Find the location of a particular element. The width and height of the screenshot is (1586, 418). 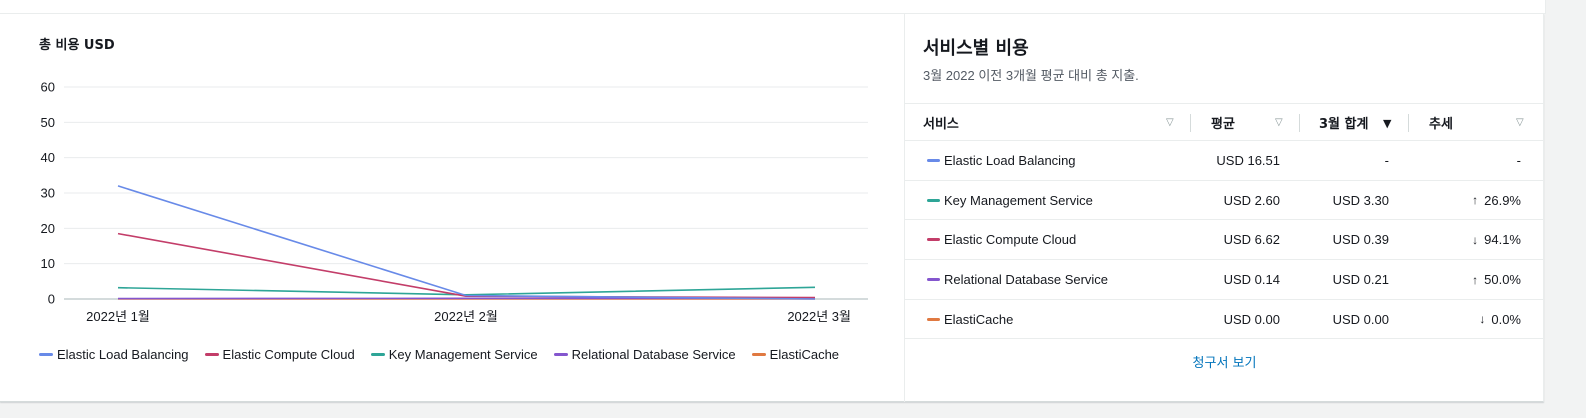

trend-value: 94.1% is located at coordinates (1502, 240).